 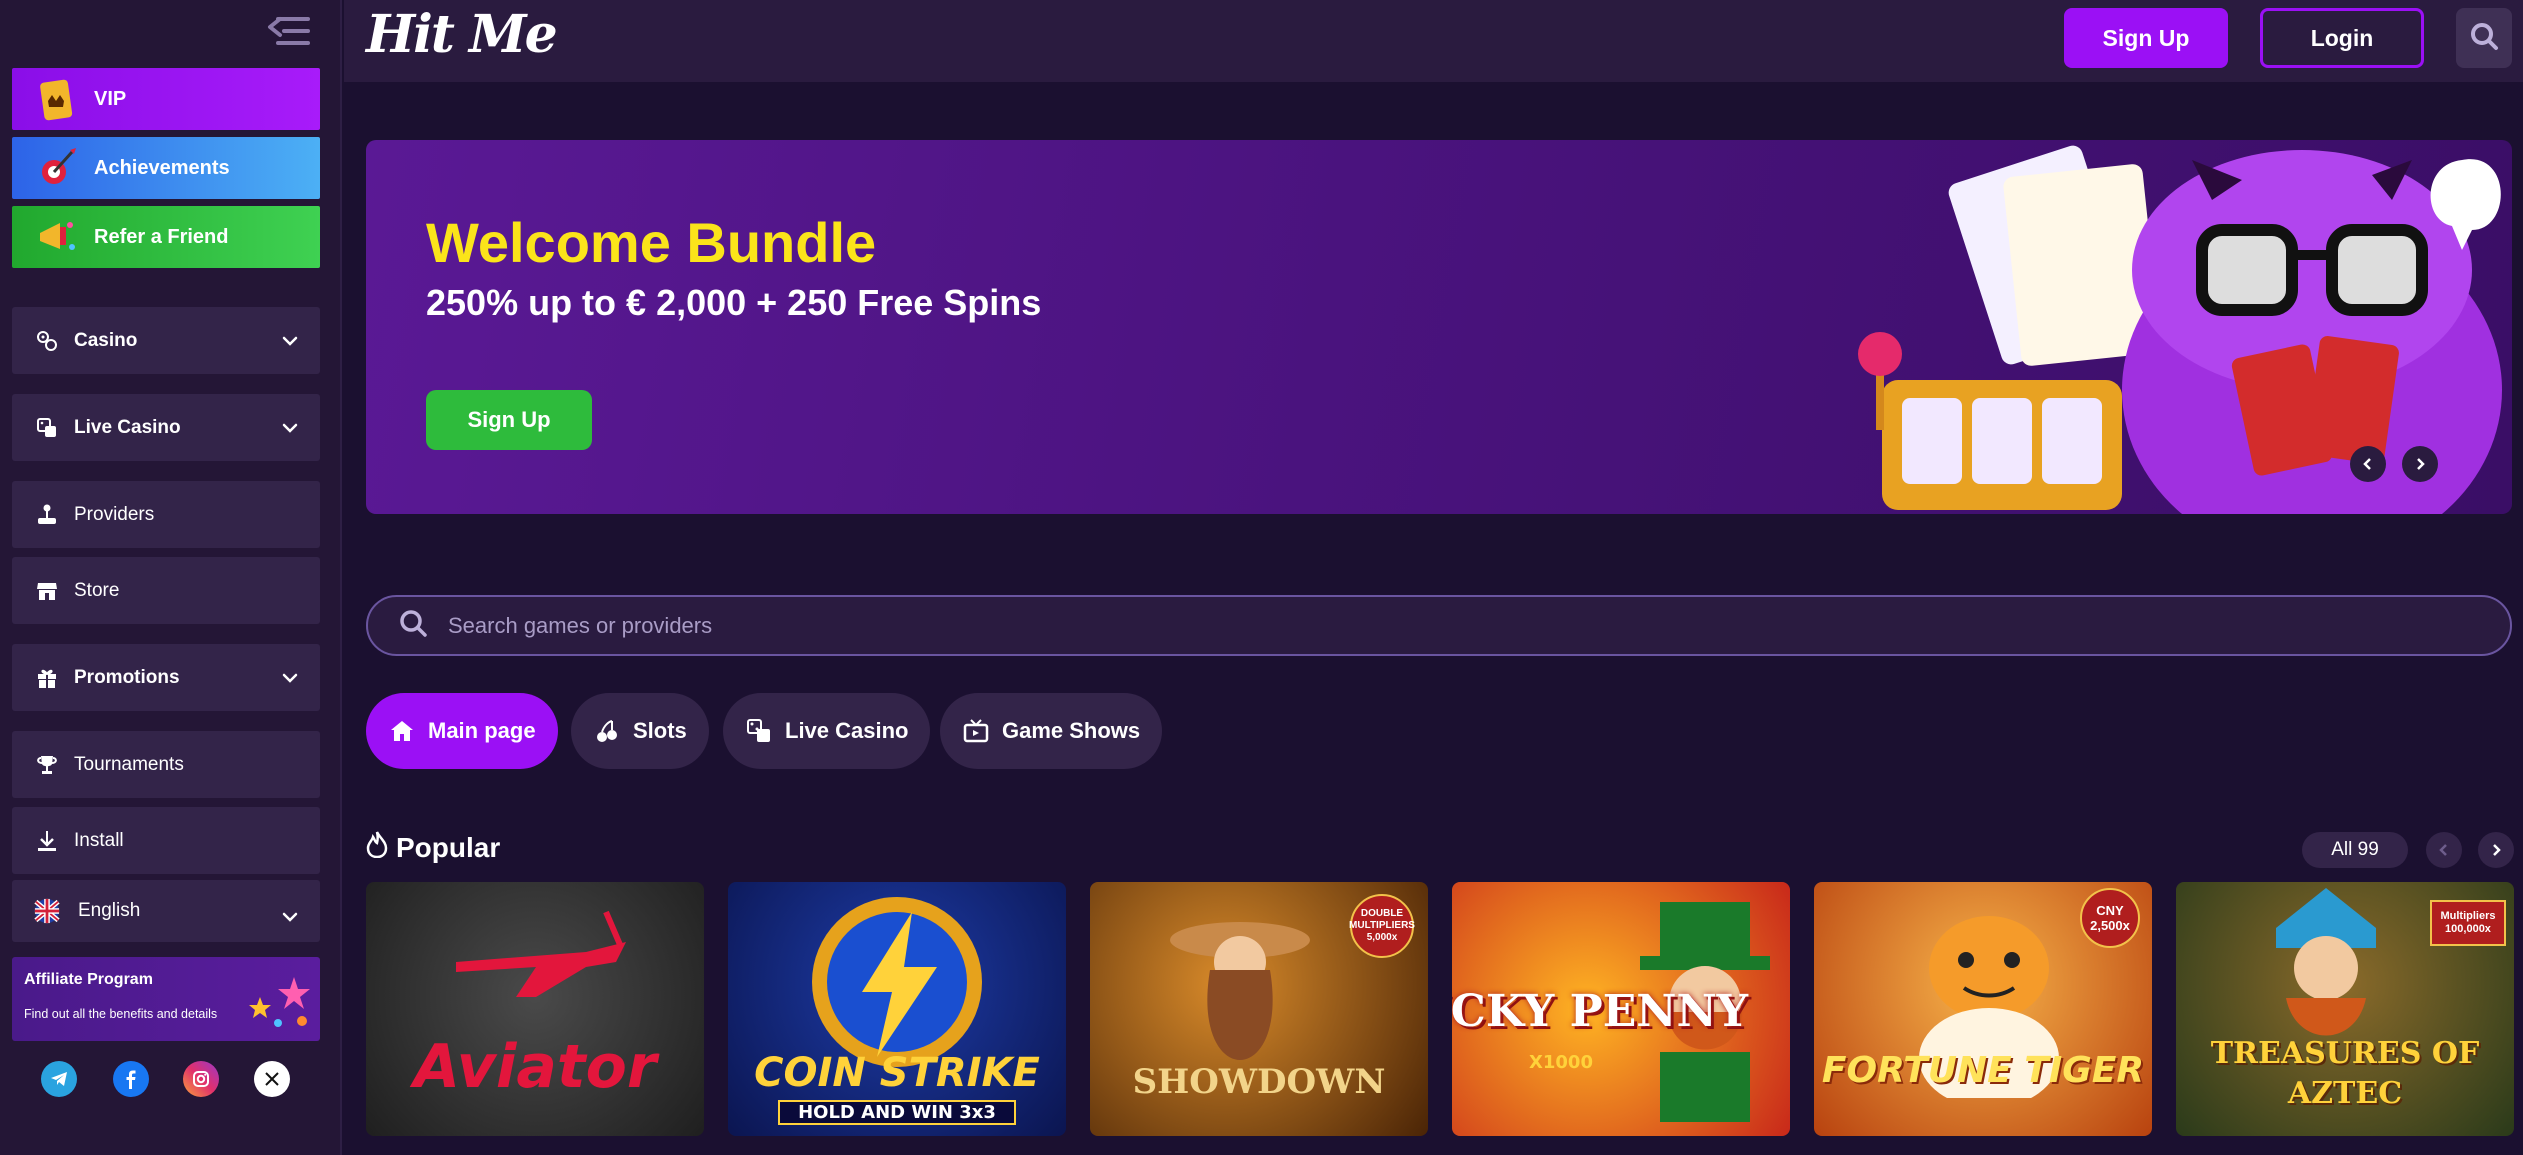 What do you see at coordinates (1382, 926) in the screenshot?
I see `game-badge: DOUBLE MULTIPLIERS 5,000x` at bounding box center [1382, 926].